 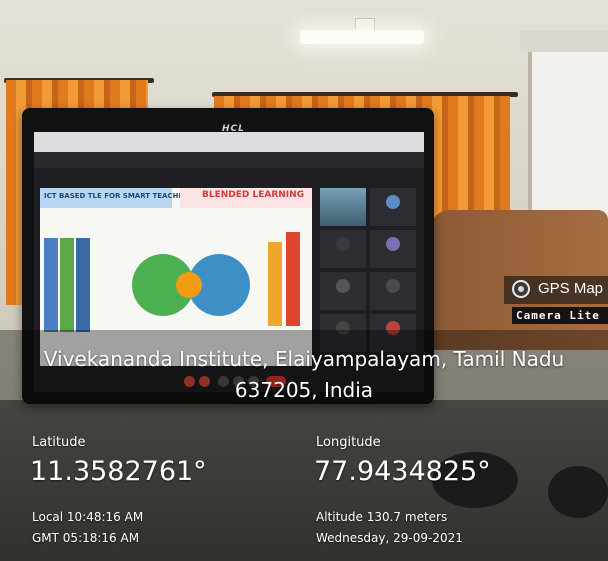 What do you see at coordinates (402, 471) in the screenshot?
I see `longitude-value: 77.9434825°` at bounding box center [402, 471].